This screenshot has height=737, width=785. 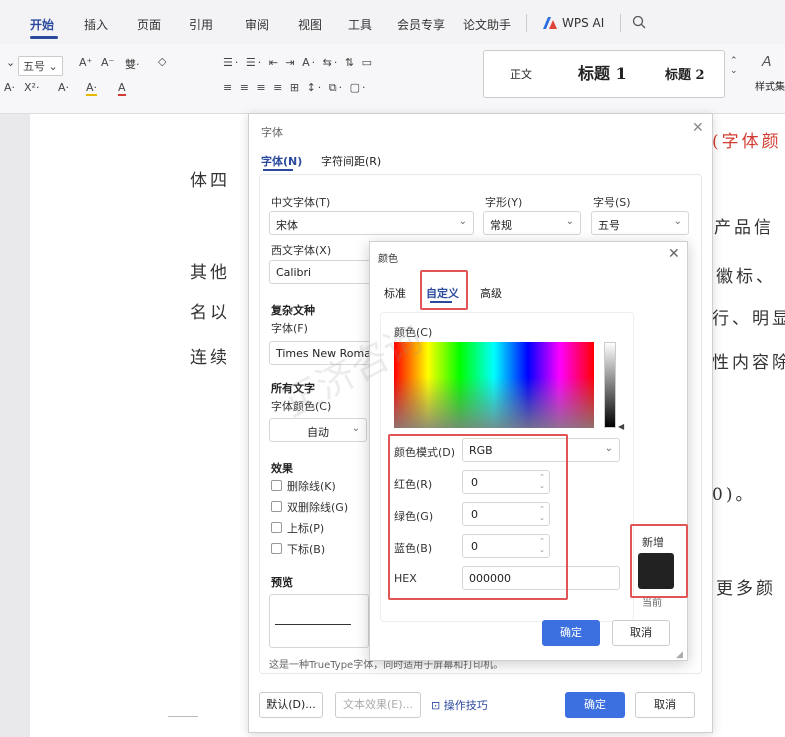 What do you see at coordinates (478, 517) in the screenshot?
I see `highlight-rgb-fields` at bounding box center [478, 517].